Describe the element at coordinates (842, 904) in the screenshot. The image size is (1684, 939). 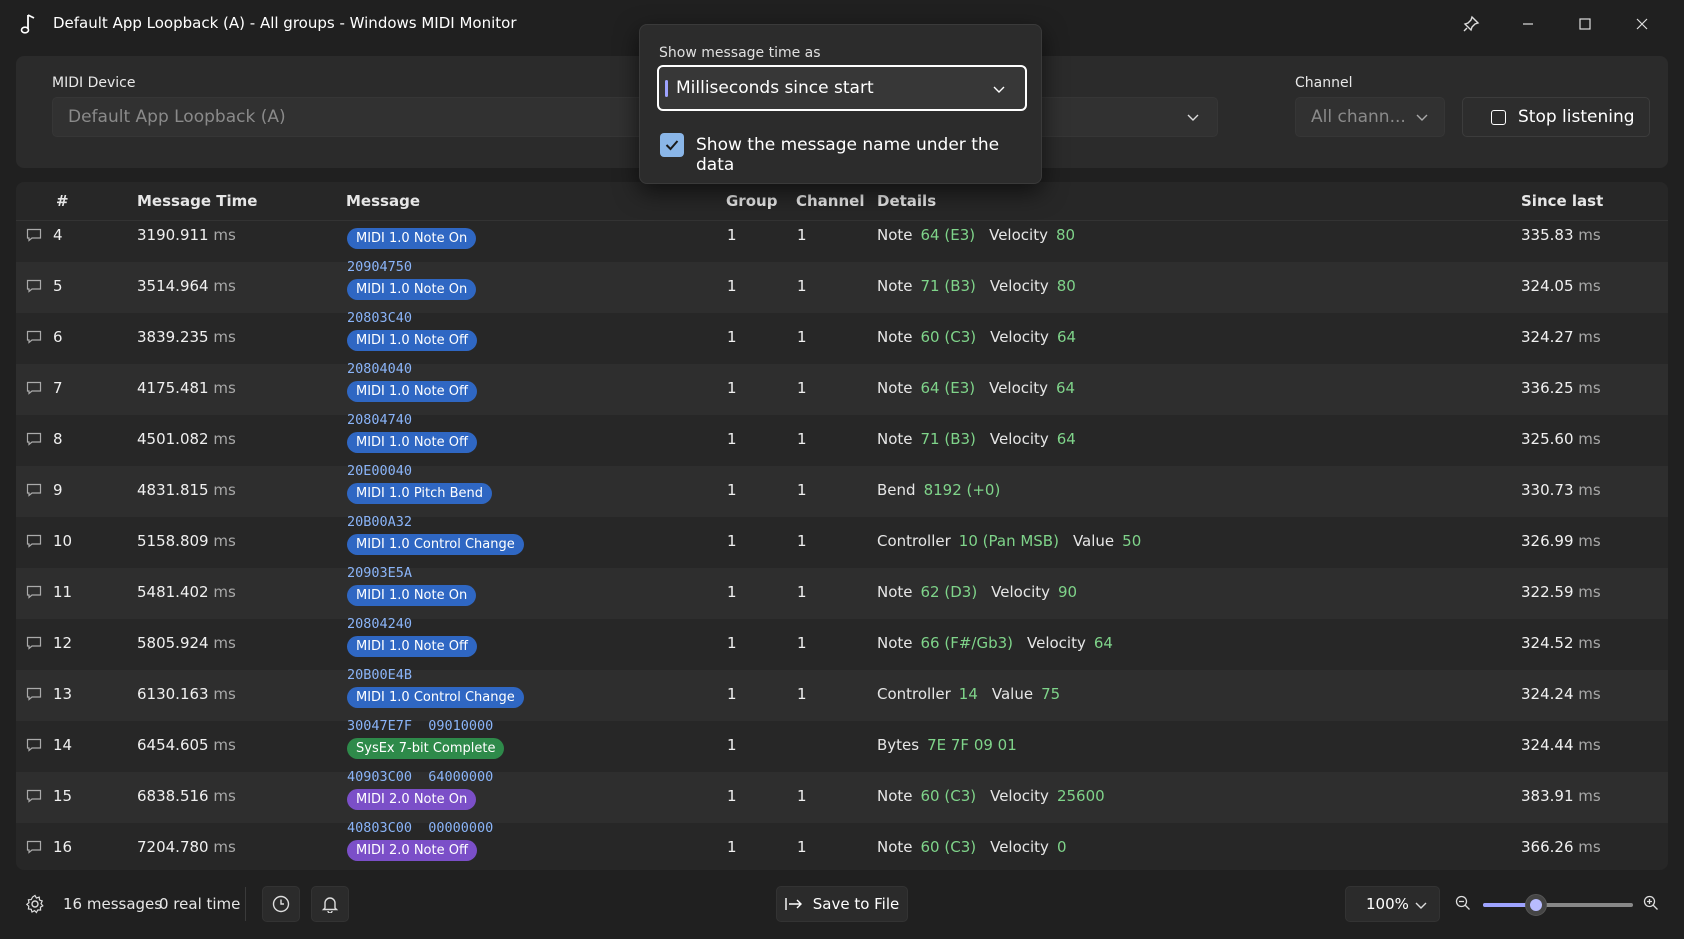
I see `save-to-file-button: Save to File` at that location.